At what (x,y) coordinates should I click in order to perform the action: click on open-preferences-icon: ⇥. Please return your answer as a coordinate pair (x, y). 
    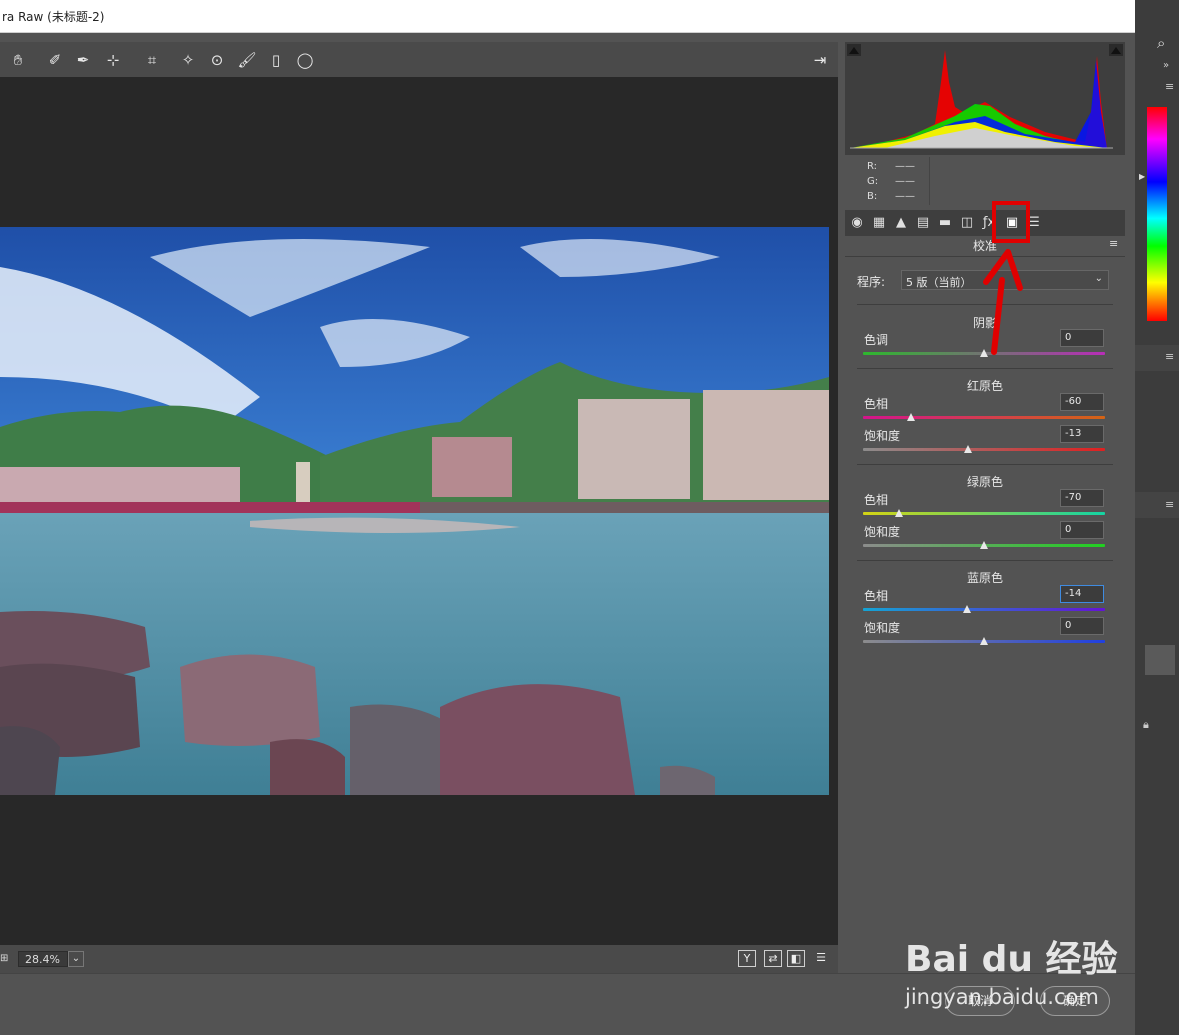
    Looking at the image, I should click on (820, 60).